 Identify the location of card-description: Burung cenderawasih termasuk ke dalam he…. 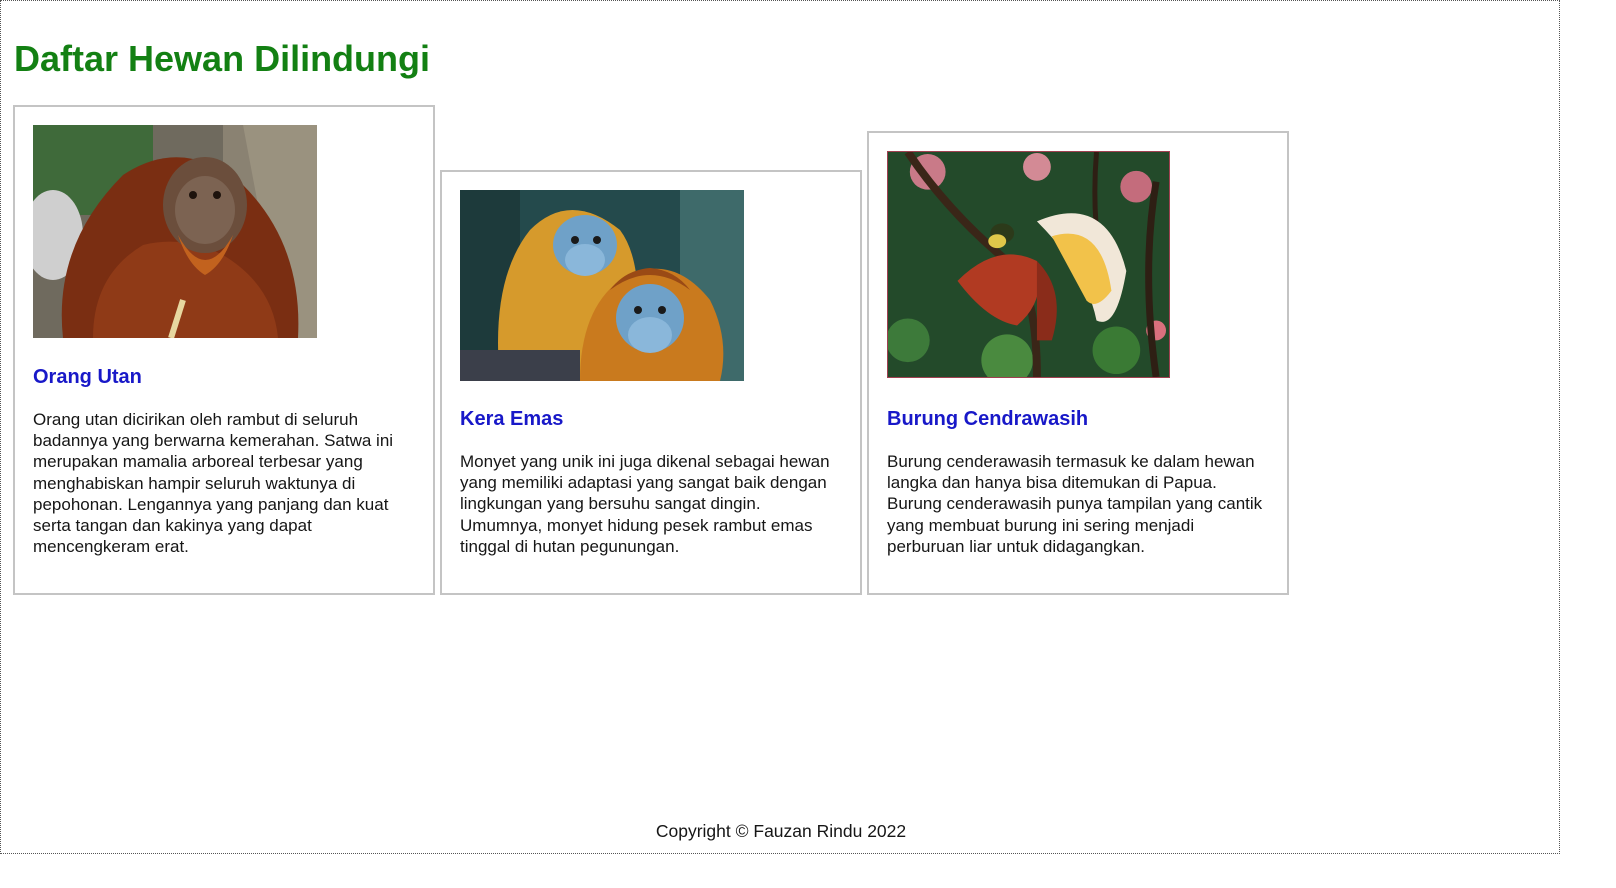
(1075, 504).